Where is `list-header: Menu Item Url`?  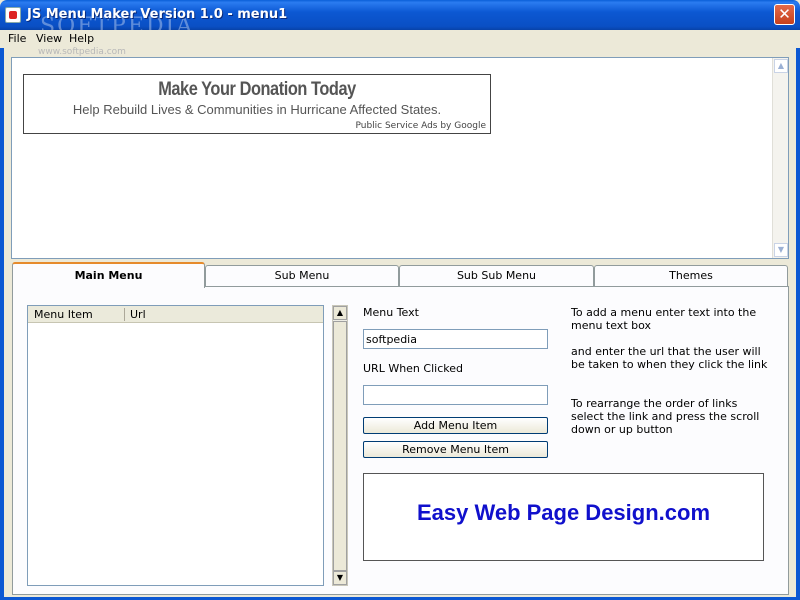 list-header: Menu Item Url is located at coordinates (175, 314).